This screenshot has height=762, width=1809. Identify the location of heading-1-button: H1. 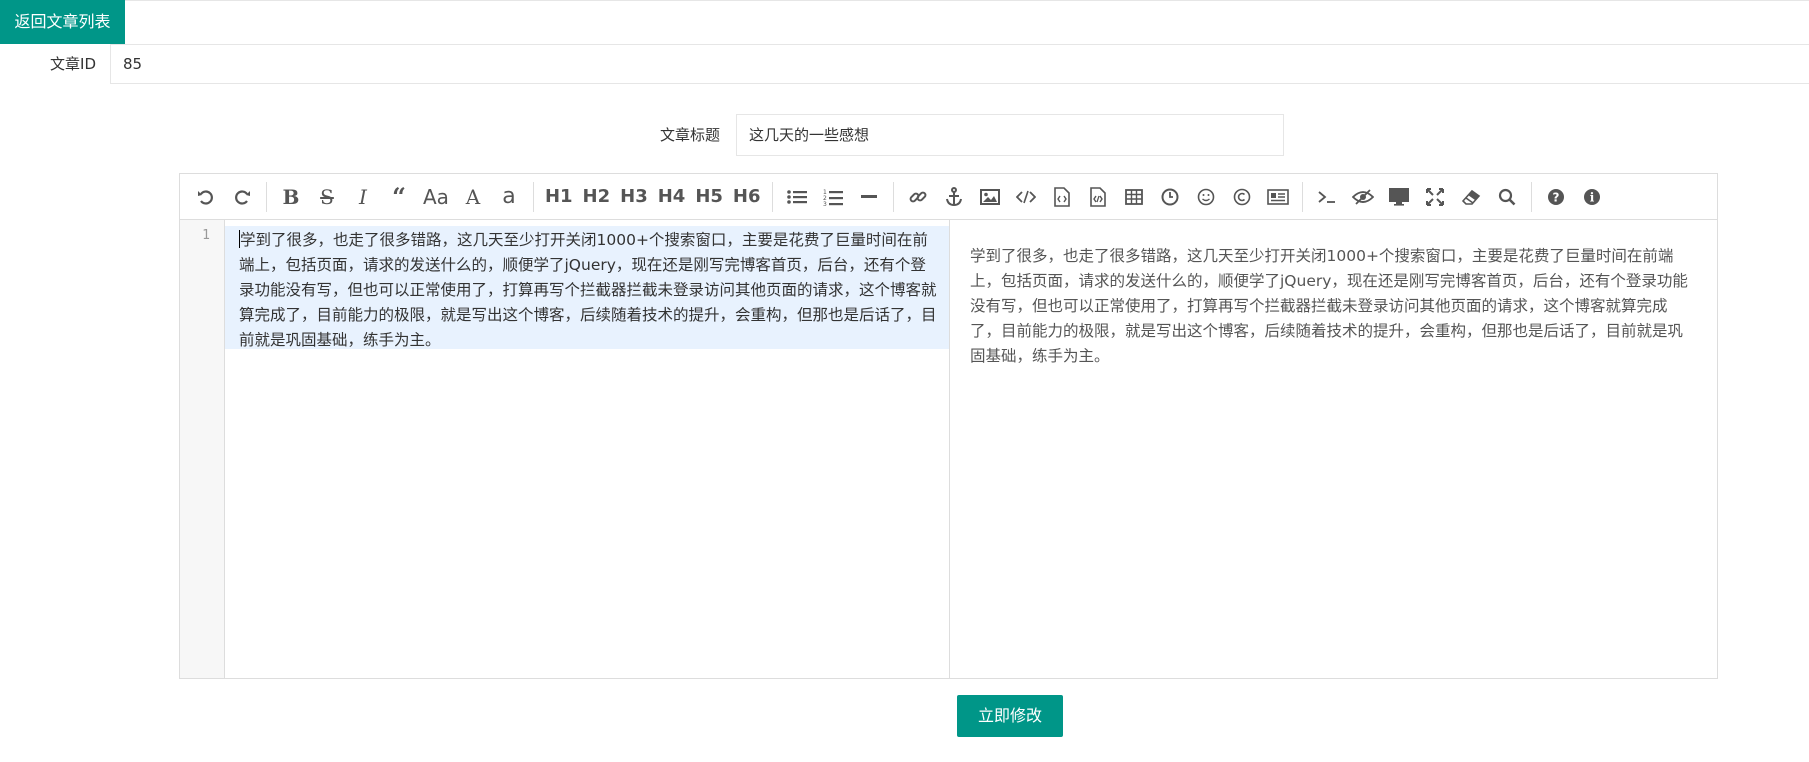
(559, 196).